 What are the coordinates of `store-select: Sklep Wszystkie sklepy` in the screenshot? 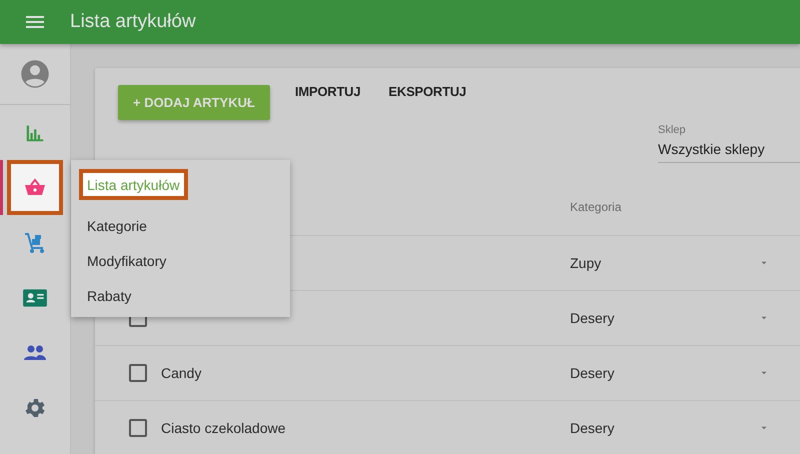 It's located at (729, 143).